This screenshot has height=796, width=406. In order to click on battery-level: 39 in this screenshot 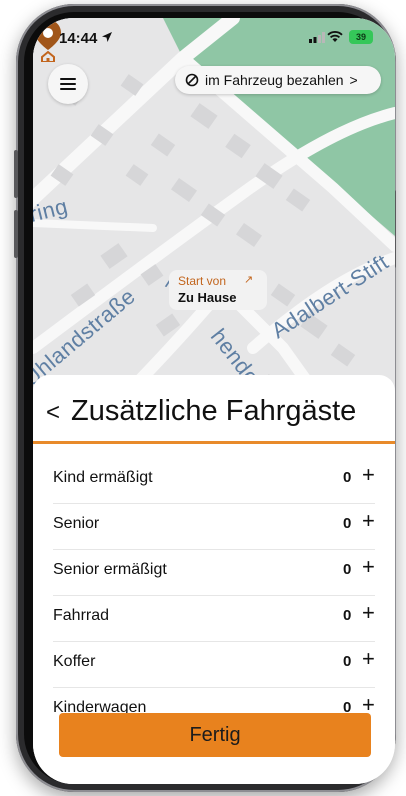, I will do `click(360, 37)`.